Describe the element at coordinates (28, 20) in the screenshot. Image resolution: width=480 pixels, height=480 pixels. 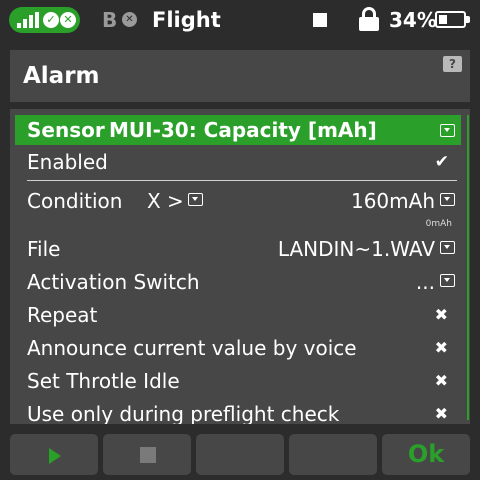
I see `signal-bars-icon` at that location.